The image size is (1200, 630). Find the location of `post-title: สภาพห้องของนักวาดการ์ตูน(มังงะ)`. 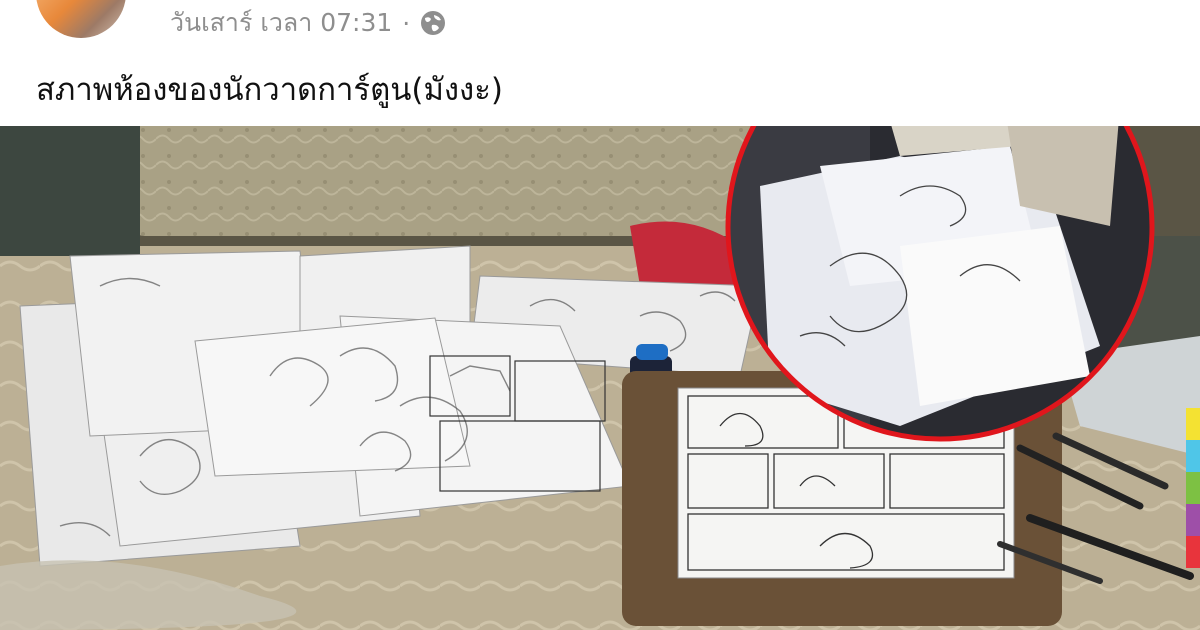

post-title: สภาพห้องของนักวาดการ์ตูน(มังงะ) is located at coordinates (269, 90).